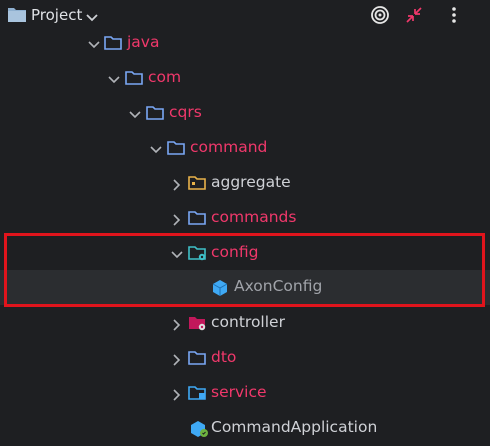 Image resolution: width=490 pixels, height=446 pixels. What do you see at coordinates (254, 217) in the screenshot?
I see `tree-item-label: commands` at bounding box center [254, 217].